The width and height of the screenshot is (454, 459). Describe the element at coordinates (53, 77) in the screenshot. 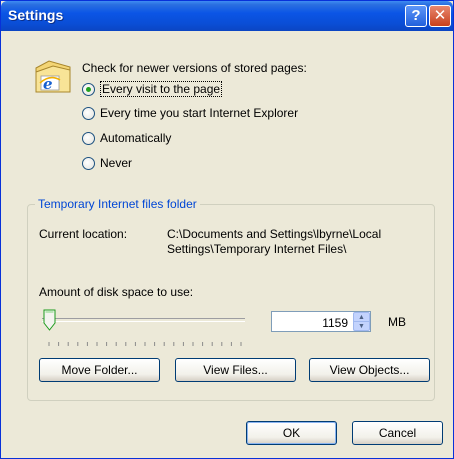

I see `ie-folder-icon: e` at that location.